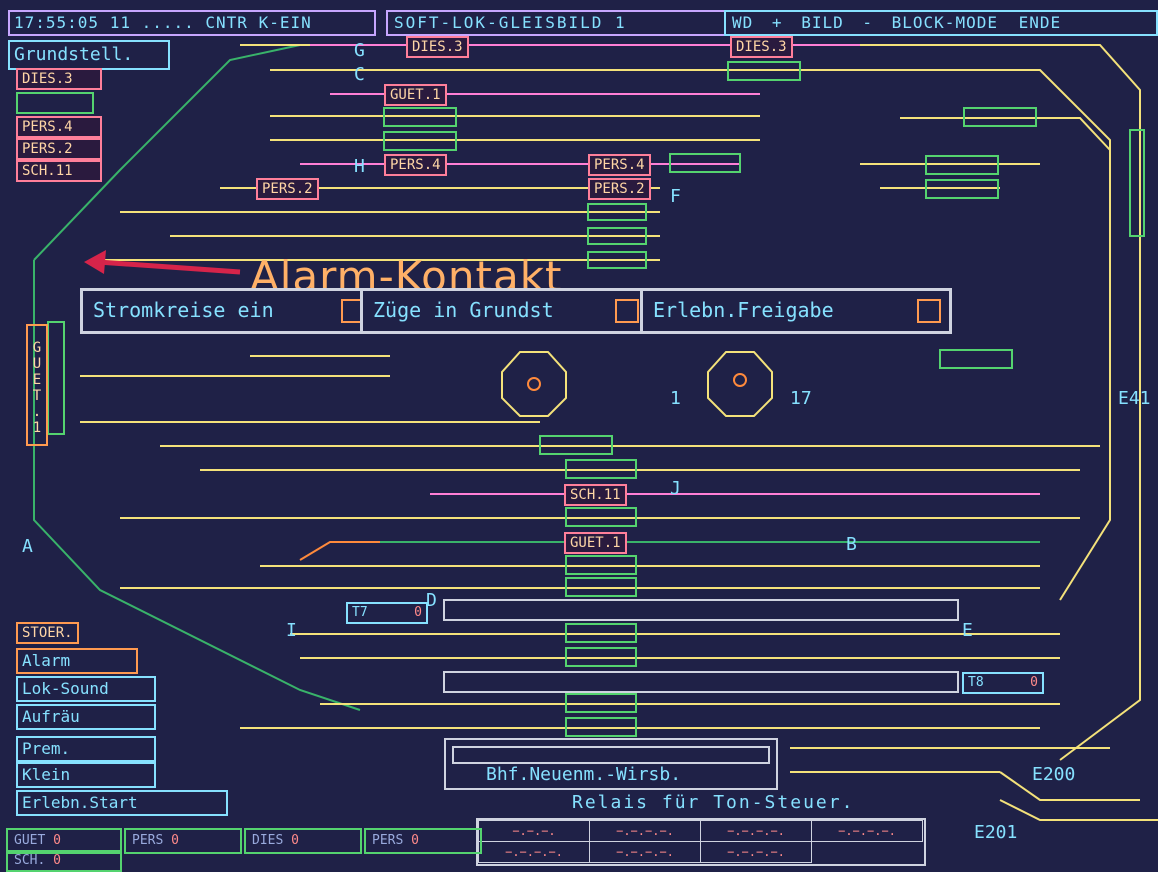 The image size is (1158, 872). Describe the element at coordinates (534, 384) in the screenshot. I see `turntable-left` at that location.